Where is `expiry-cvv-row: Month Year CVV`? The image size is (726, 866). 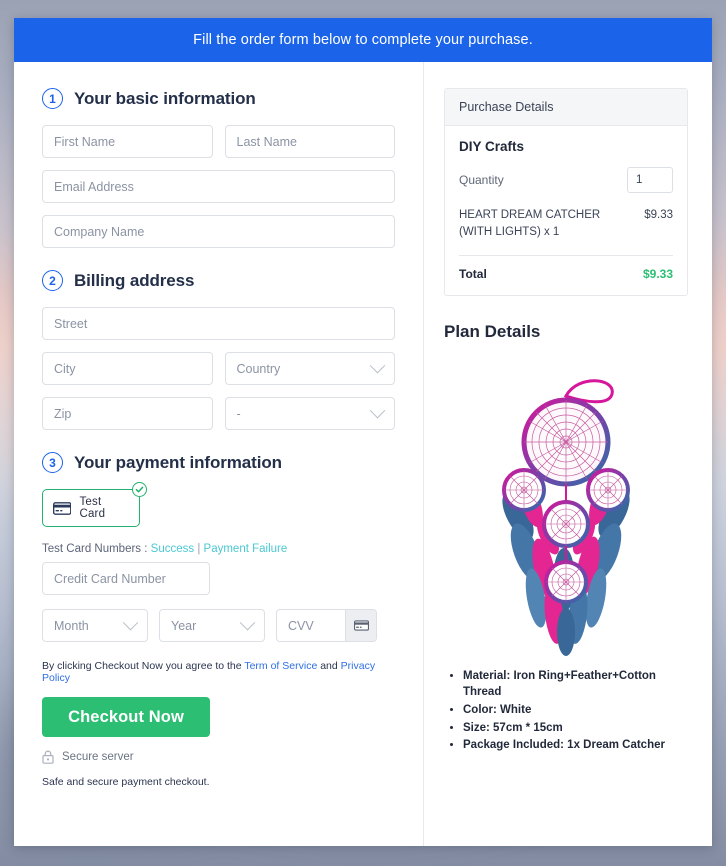 expiry-cvv-row: Month Year CVV is located at coordinates (218, 625).